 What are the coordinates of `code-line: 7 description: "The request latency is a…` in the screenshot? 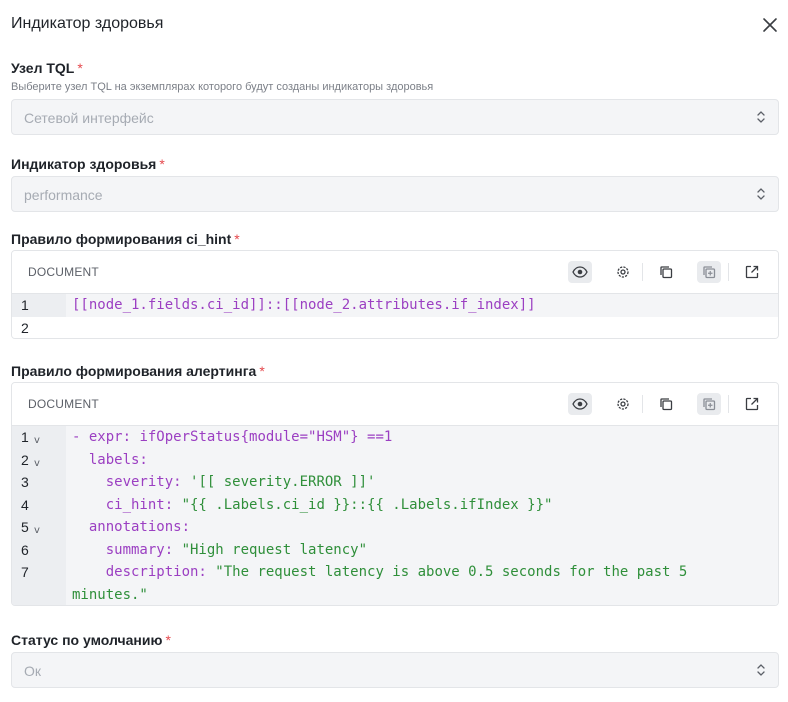 It's located at (395, 572).